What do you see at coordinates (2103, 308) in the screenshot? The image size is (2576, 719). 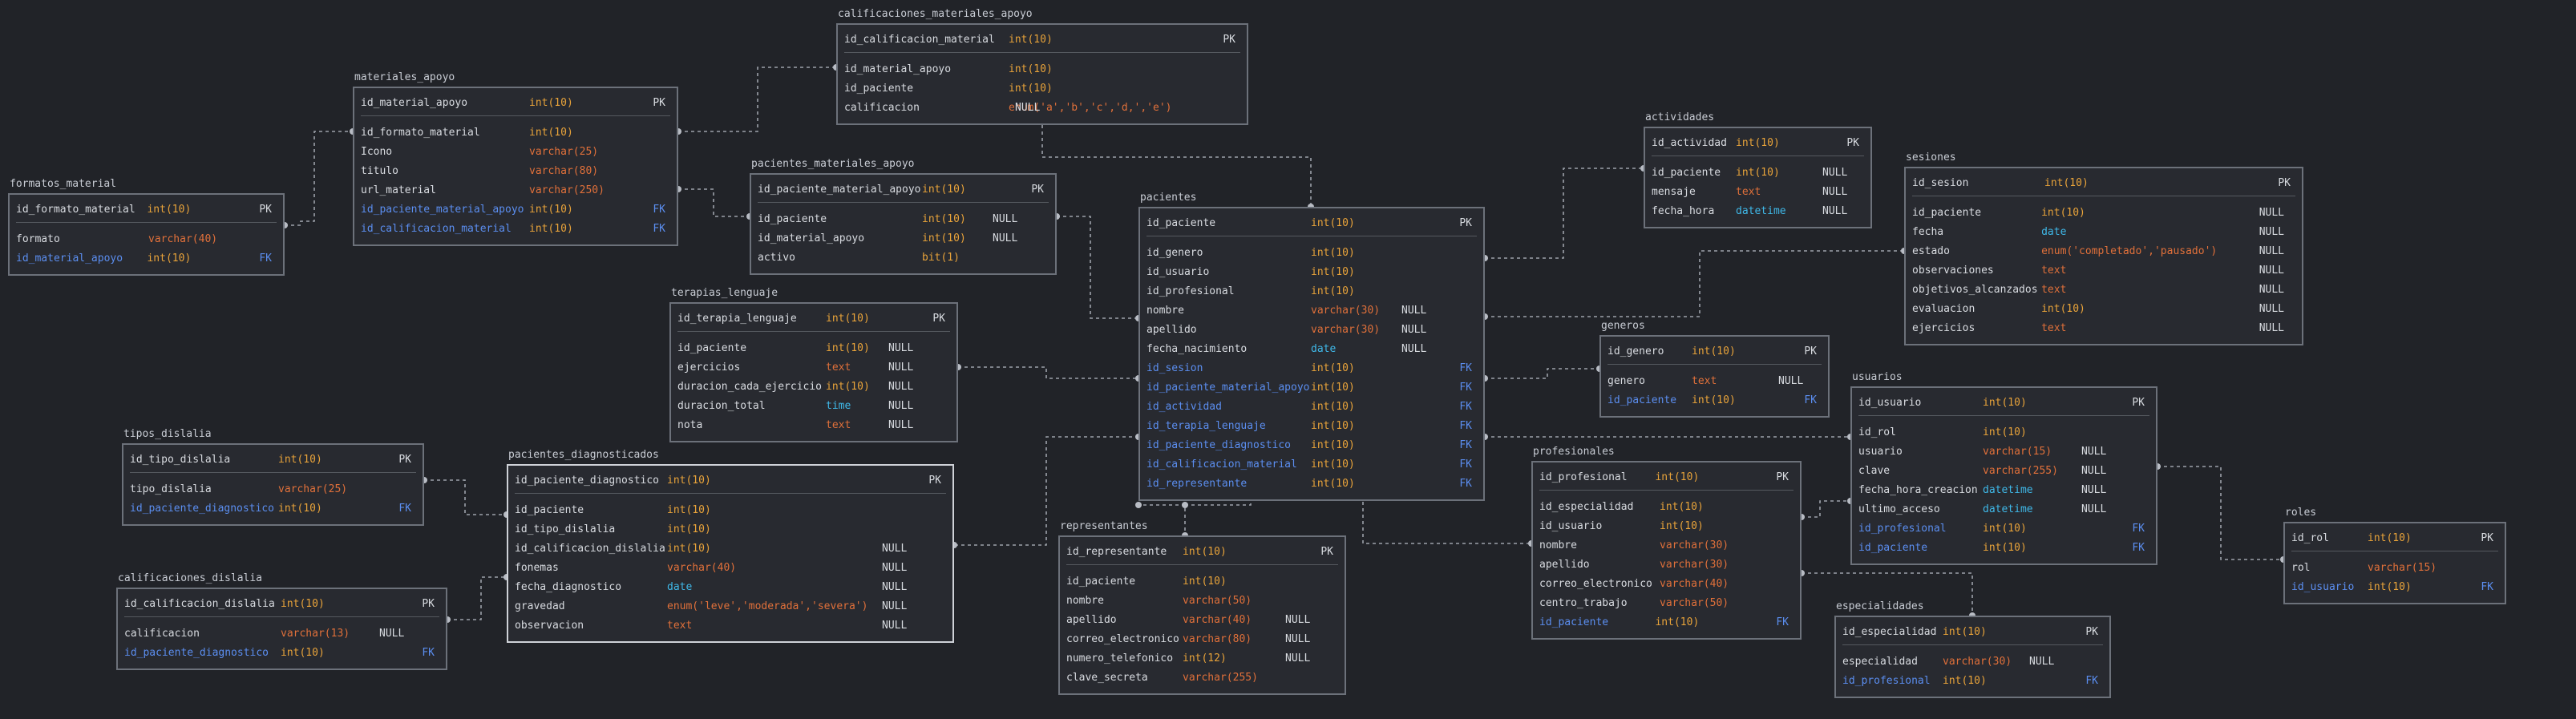 I see `column-row: evaluacion int(10) NULL` at bounding box center [2103, 308].